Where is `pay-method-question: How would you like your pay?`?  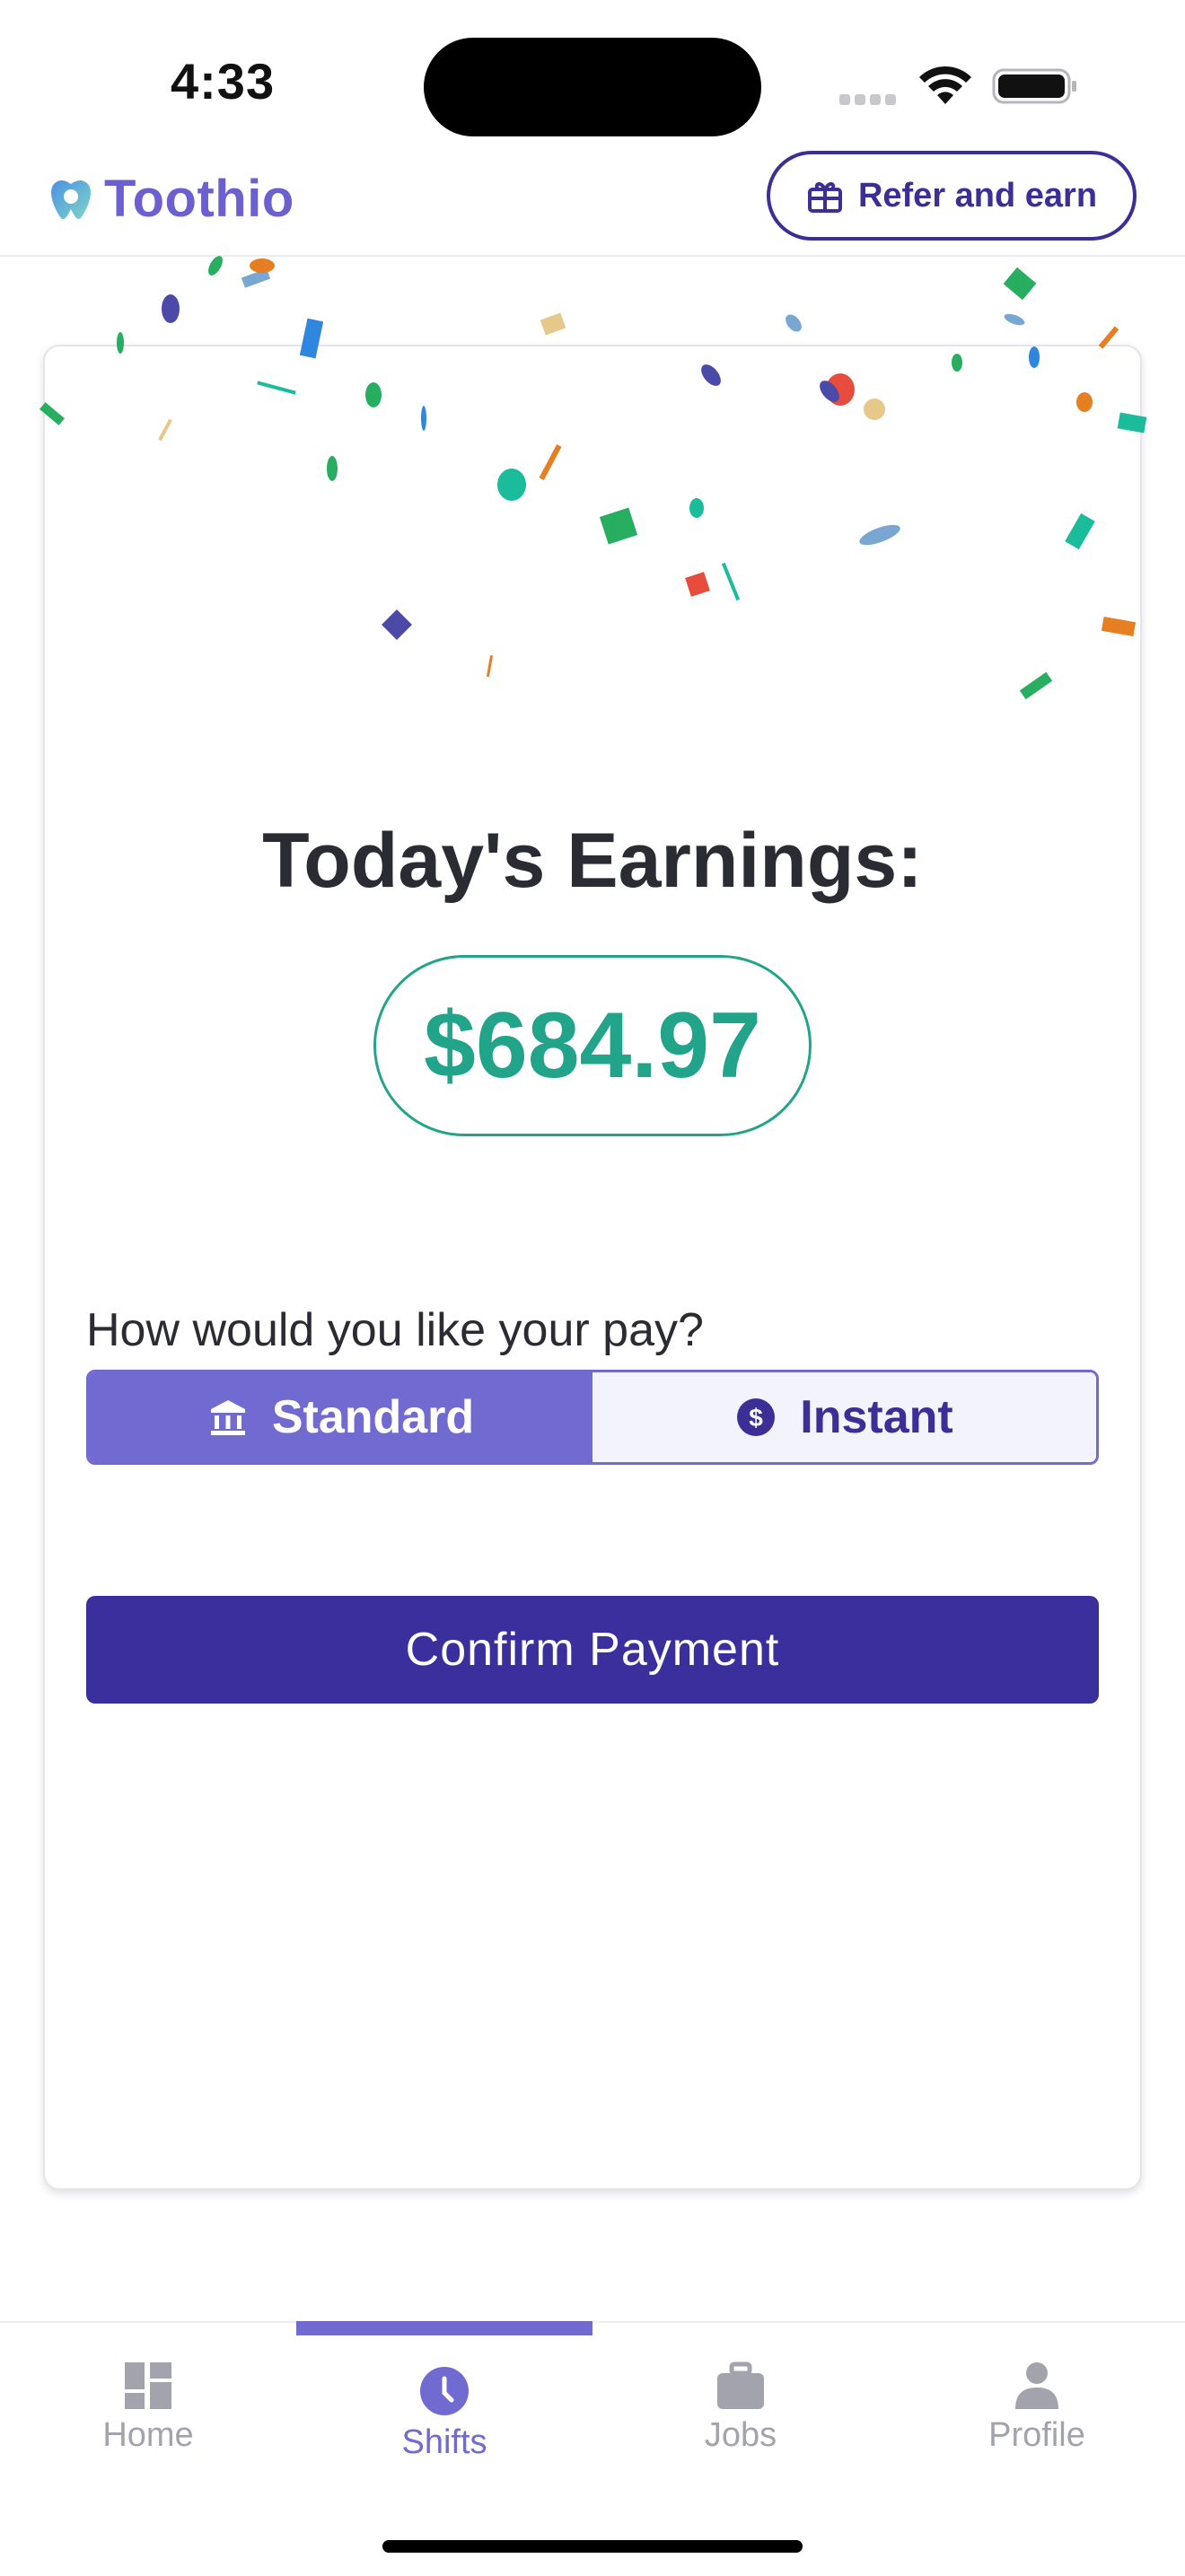 pay-method-question: How would you like your pay? is located at coordinates (395, 1330).